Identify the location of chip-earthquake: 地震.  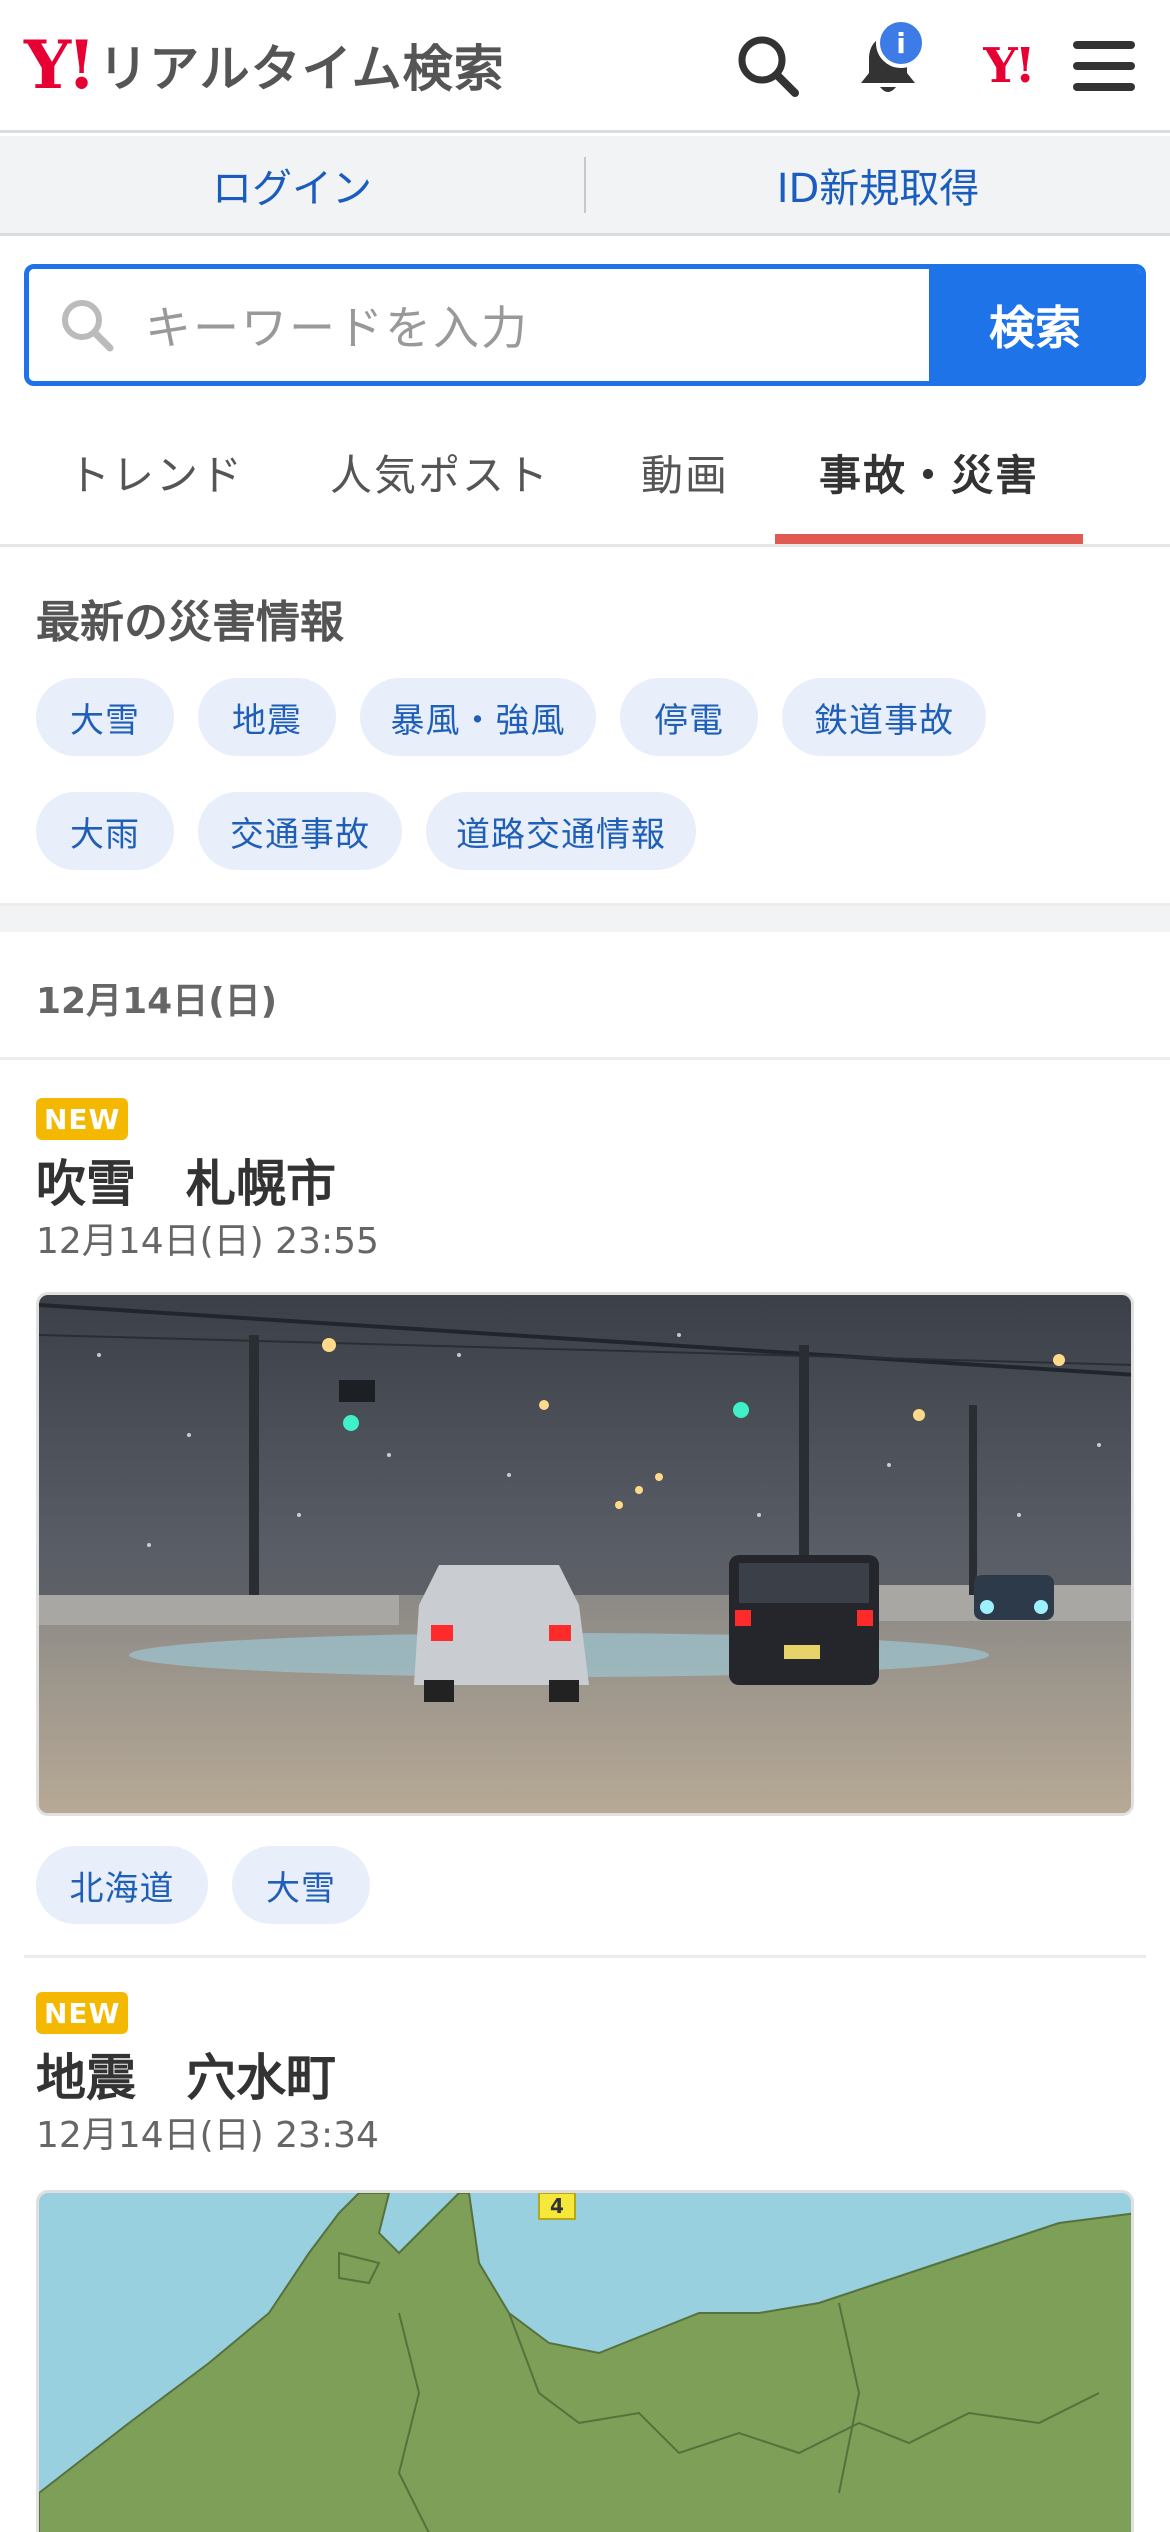
(267, 717).